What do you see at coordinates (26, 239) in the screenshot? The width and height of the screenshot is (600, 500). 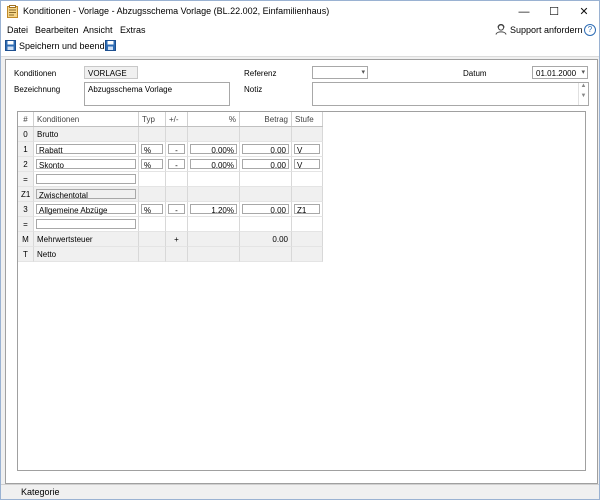 I see `cell-num: M` at bounding box center [26, 239].